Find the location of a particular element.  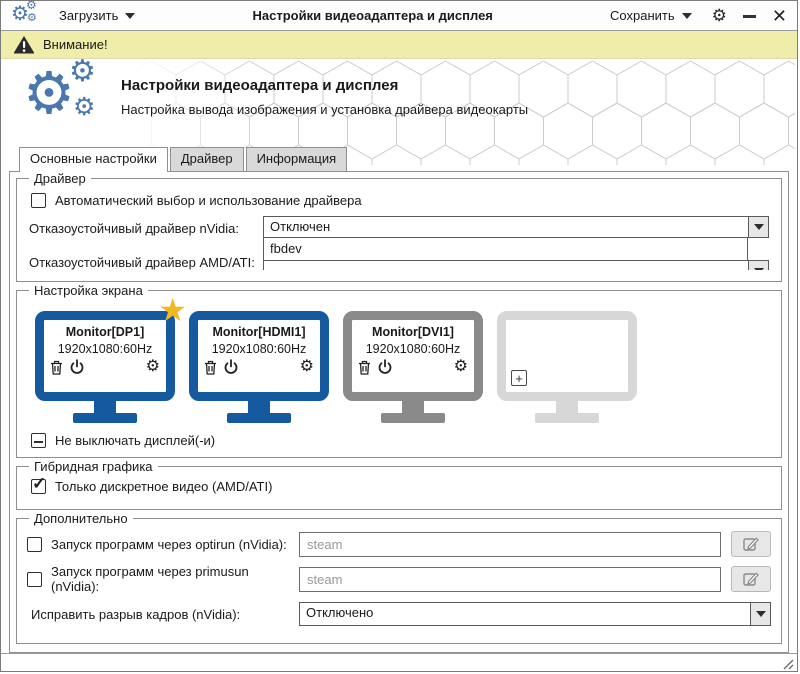

dropdown-option-fbdev: fbdev is located at coordinates (505, 248).